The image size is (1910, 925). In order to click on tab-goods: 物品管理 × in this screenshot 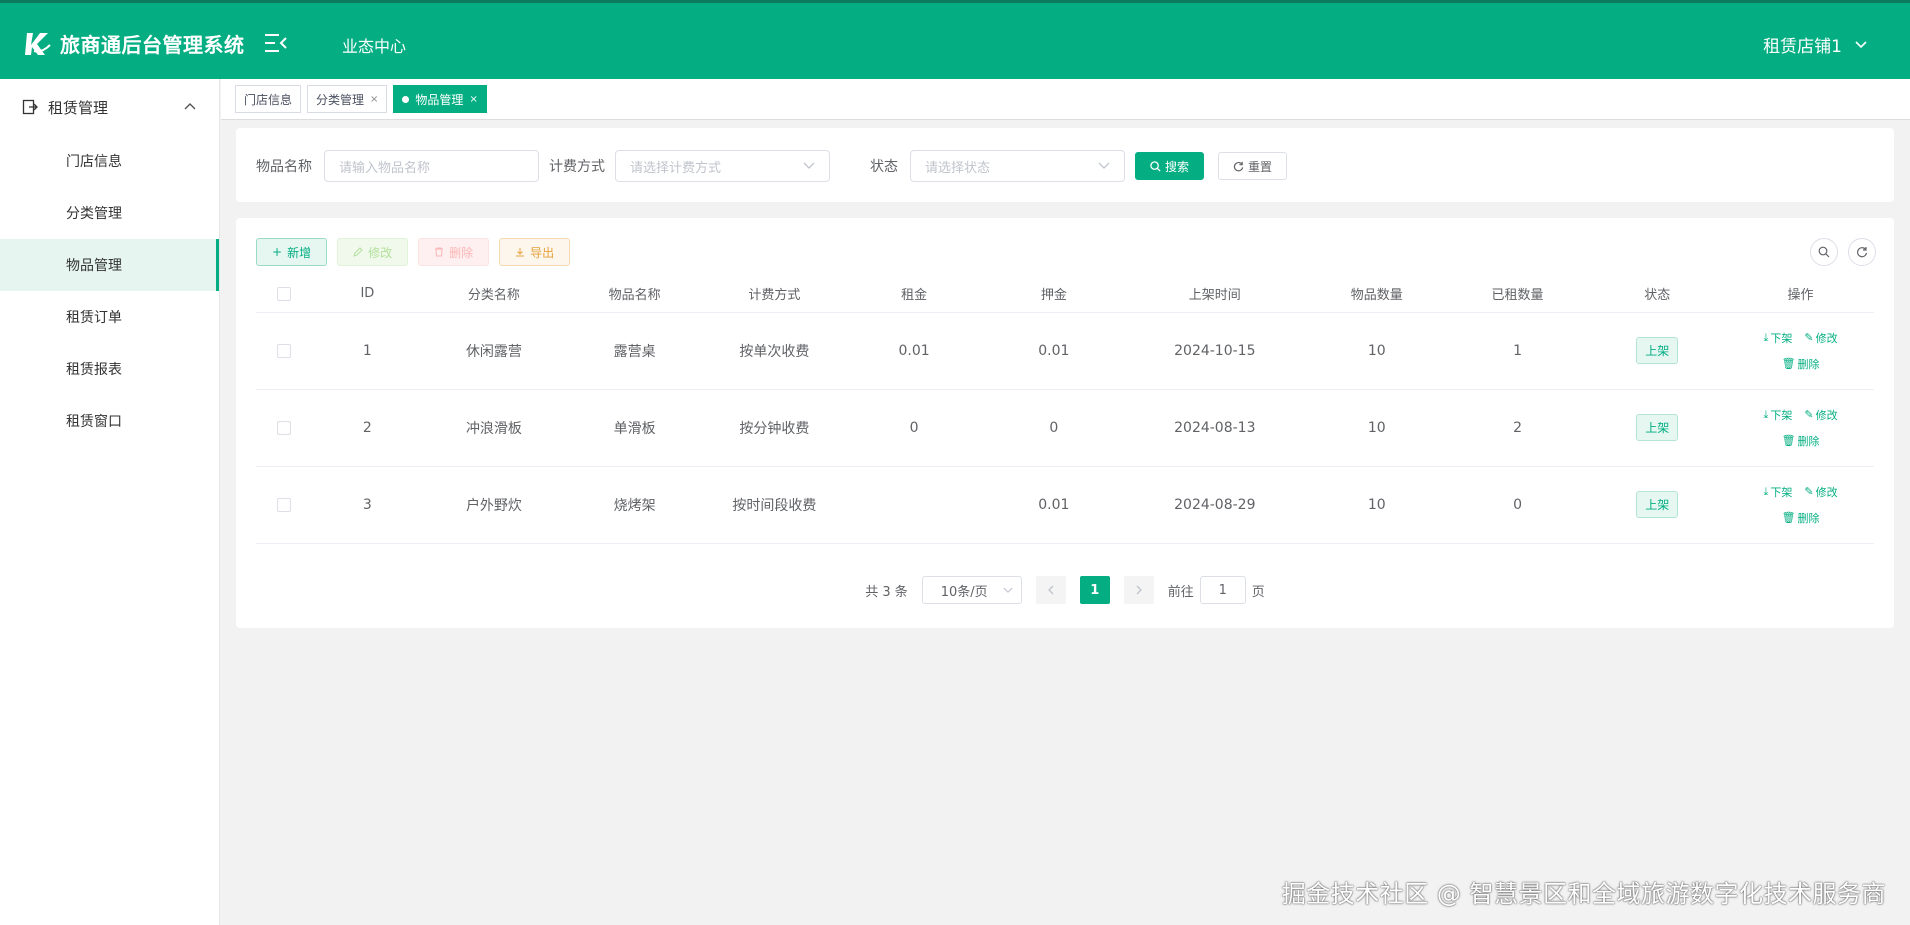, I will do `click(440, 99)`.